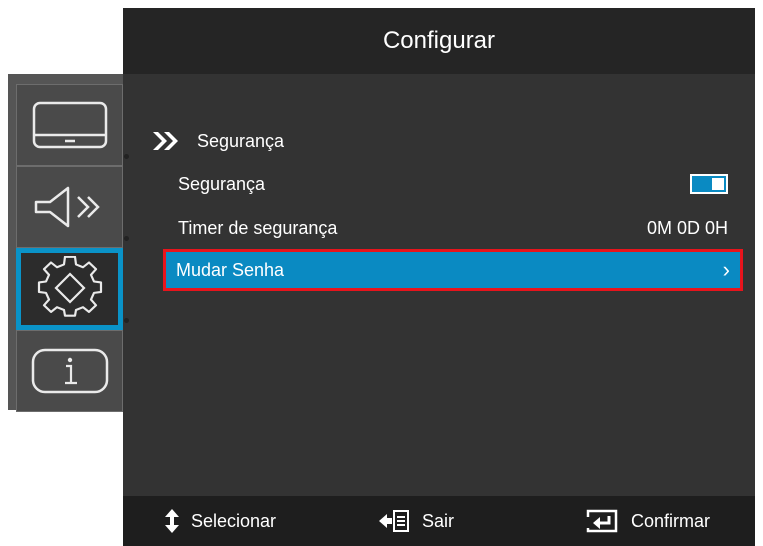  Describe the element at coordinates (172, 521) in the screenshot. I see `up-down-arrow-icon` at that location.